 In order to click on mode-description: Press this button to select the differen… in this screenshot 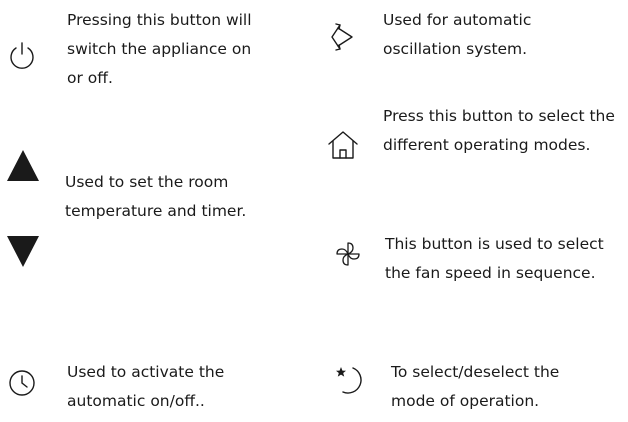, I will do `click(499, 131)`.